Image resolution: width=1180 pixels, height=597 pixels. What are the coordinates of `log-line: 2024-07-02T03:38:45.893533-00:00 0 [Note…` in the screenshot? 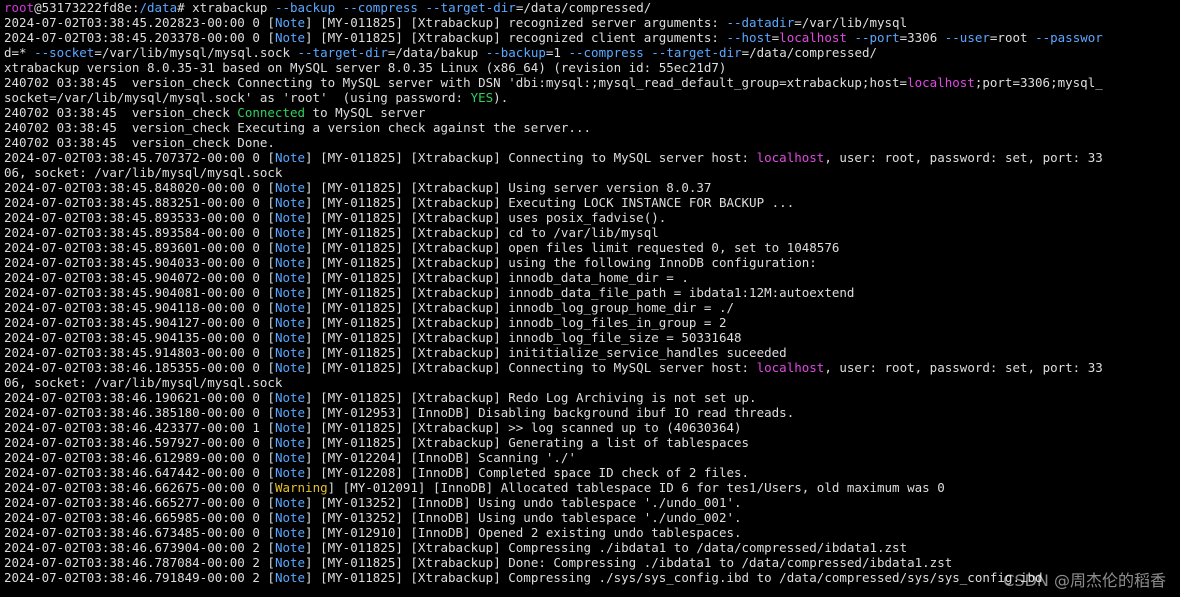 It's located at (335, 217).